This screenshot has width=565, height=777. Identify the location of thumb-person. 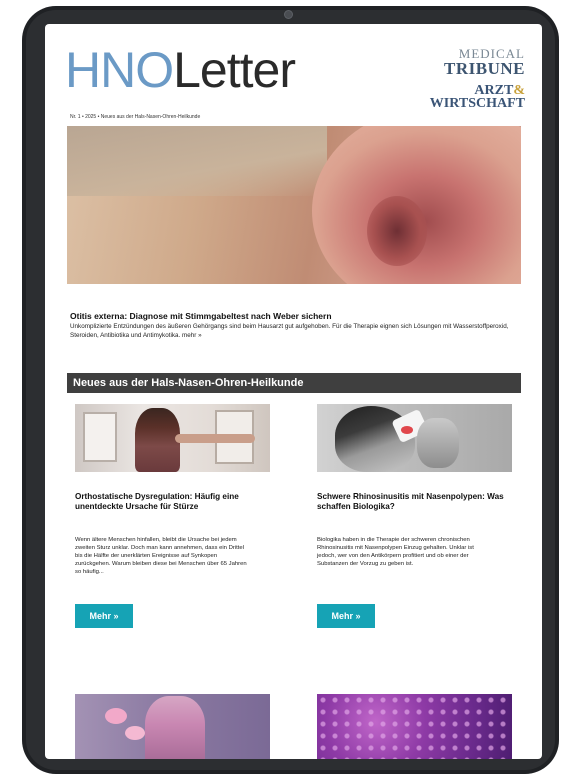
(157, 440).